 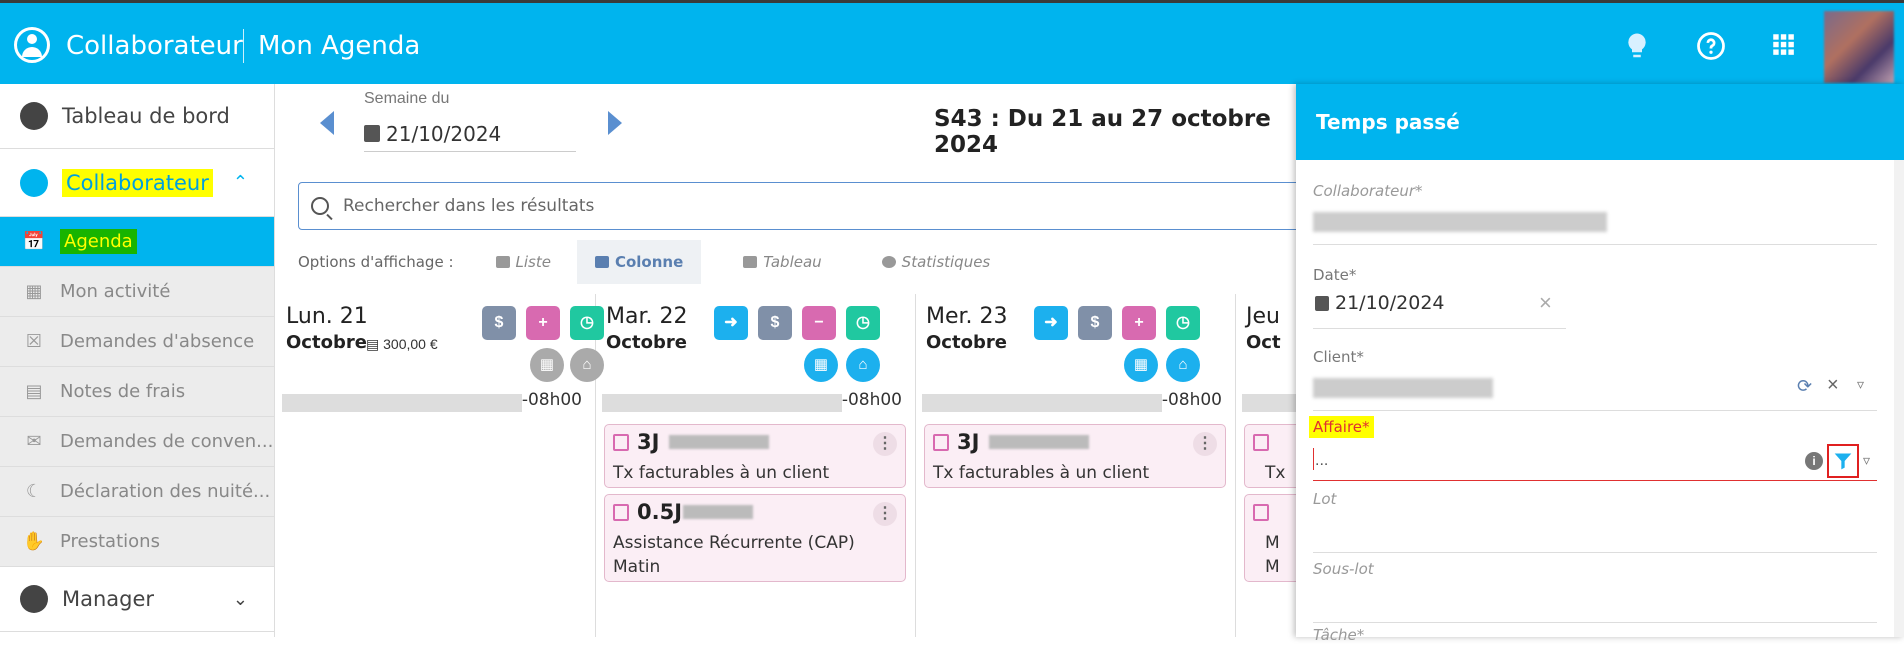 What do you see at coordinates (320, 206) in the screenshot?
I see `search-icon` at bounding box center [320, 206].